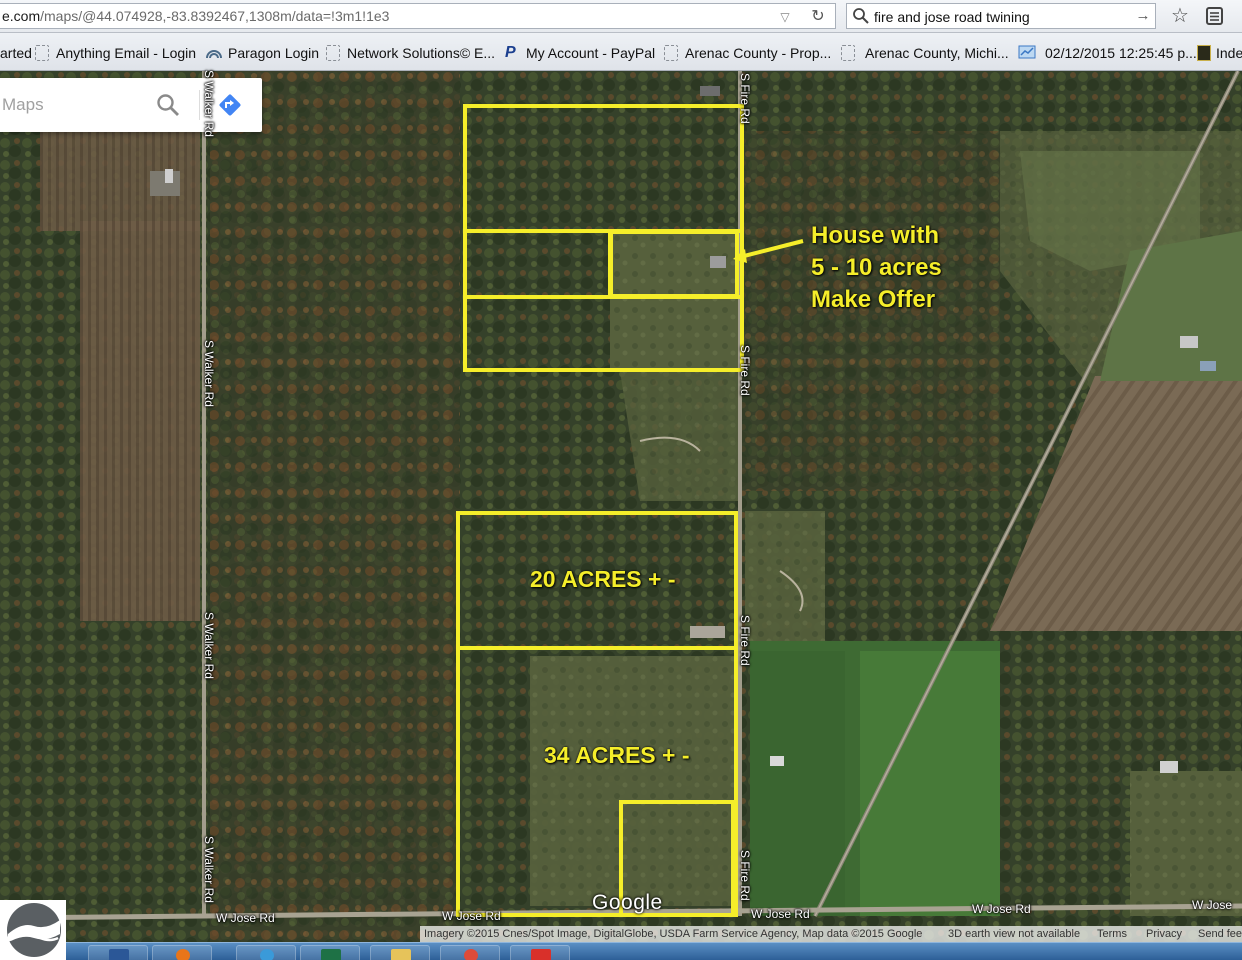 This screenshot has width=1242, height=960. I want to click on bookmark-index: Inde, so click(1219, 53).